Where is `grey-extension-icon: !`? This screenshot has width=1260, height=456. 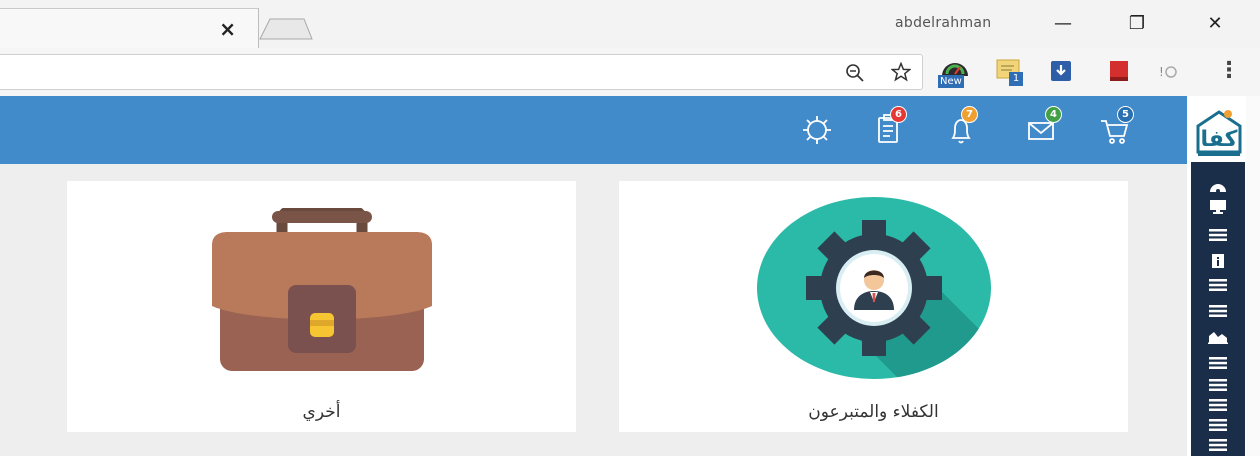
grey-extension-icon: ! is located at coordinates (1169, 72).